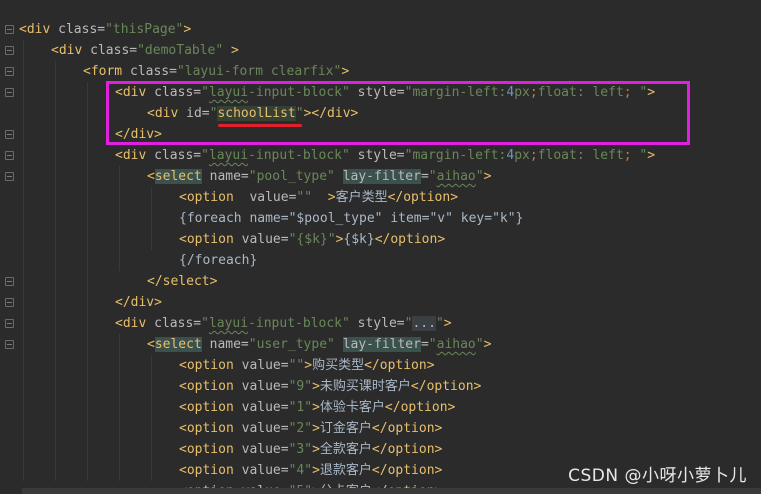  What do you see at coordinates (657, 476) in the screenshot?
I see `csdn-watermark: CSDN @小呀小萝卜儿` at bounding box center [657, 476].